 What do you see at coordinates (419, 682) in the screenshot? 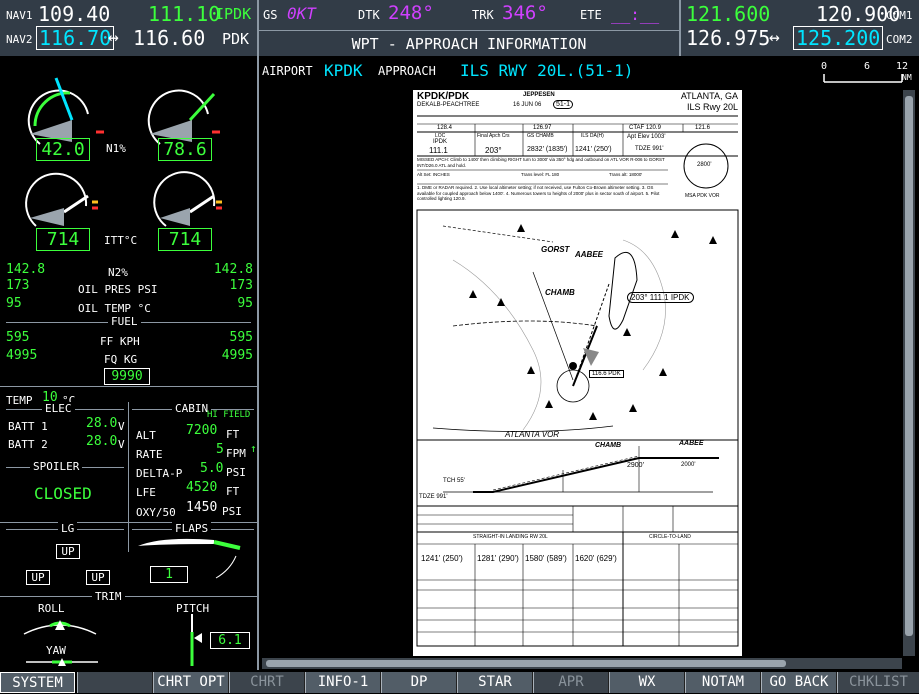
I see `softkey-dp: DP` at bounding box center [419, 682].